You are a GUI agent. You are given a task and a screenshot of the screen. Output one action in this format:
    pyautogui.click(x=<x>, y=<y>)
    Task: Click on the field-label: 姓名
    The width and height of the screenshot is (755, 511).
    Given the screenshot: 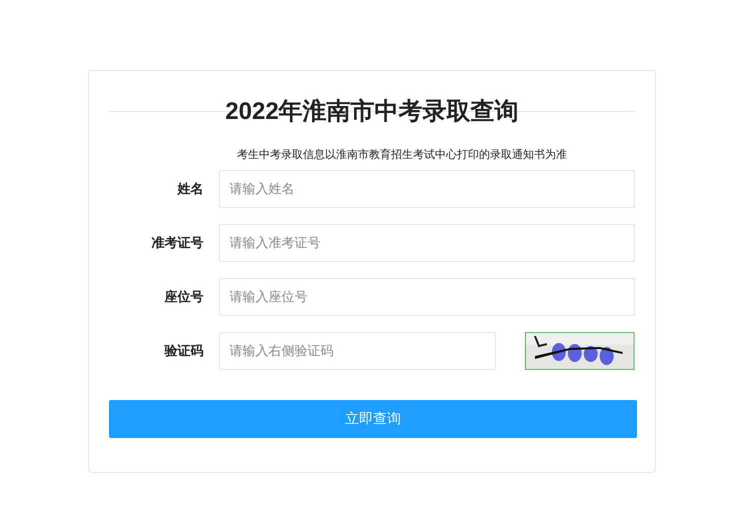 What is the action you would take?
    pyautogui.click(x=190, y=189)
    